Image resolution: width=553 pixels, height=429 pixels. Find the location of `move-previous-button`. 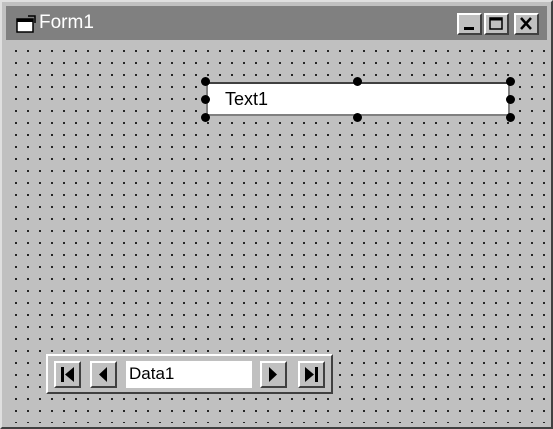

move-previous-button is located at coordinates (103, 374).